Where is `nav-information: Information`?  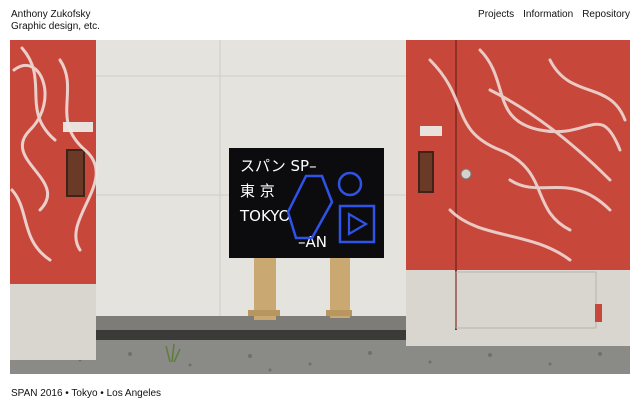
nav-information: Information is located at coordinates (548, 15).